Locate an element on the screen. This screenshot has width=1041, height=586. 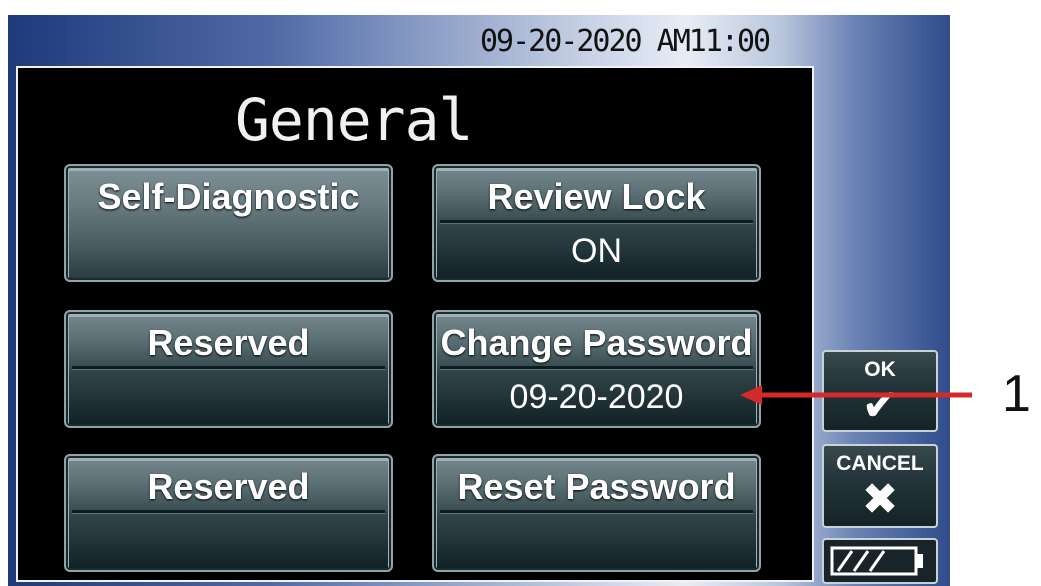
reserved-button-2: Reserved is located at coordinates (228, 513).